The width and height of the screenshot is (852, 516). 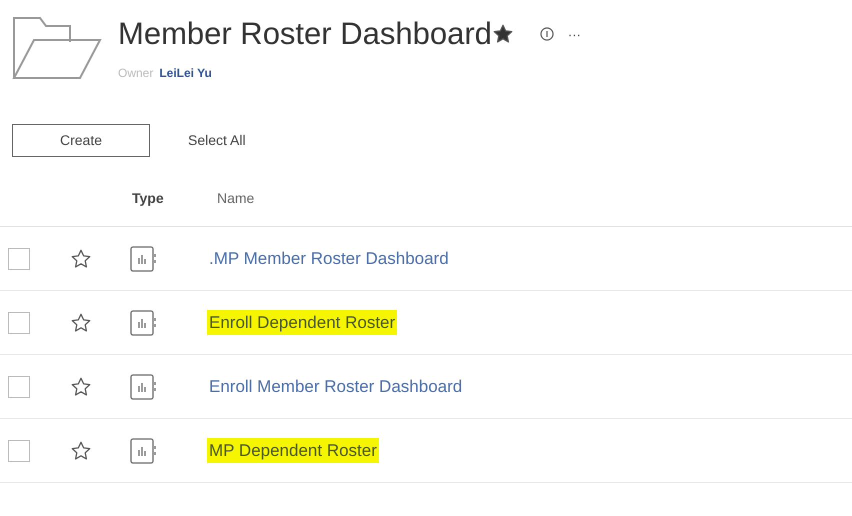 What do you see at coordinates (174, 198) in the screenshot?
I see `column-header: Type` at bounding box center [174, 198].